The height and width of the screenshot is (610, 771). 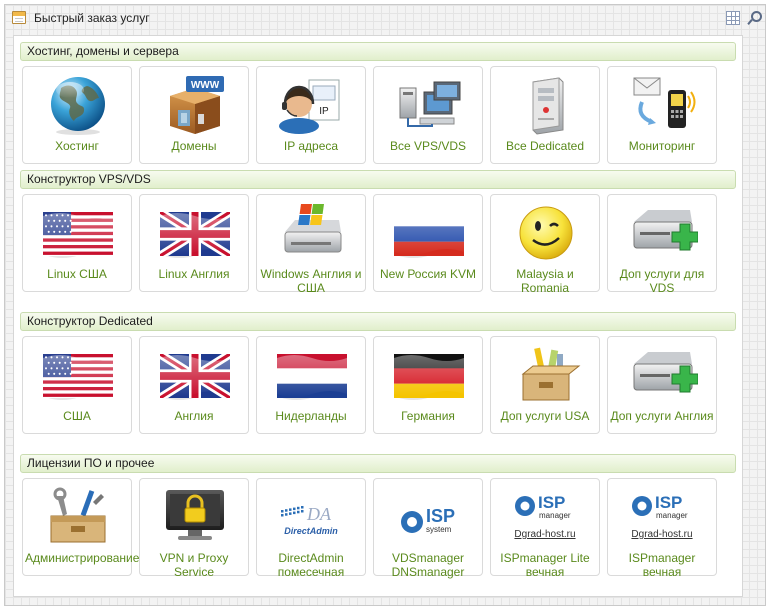 I want to click on service-tile: Нидерланды, so click(x=311, y=385).